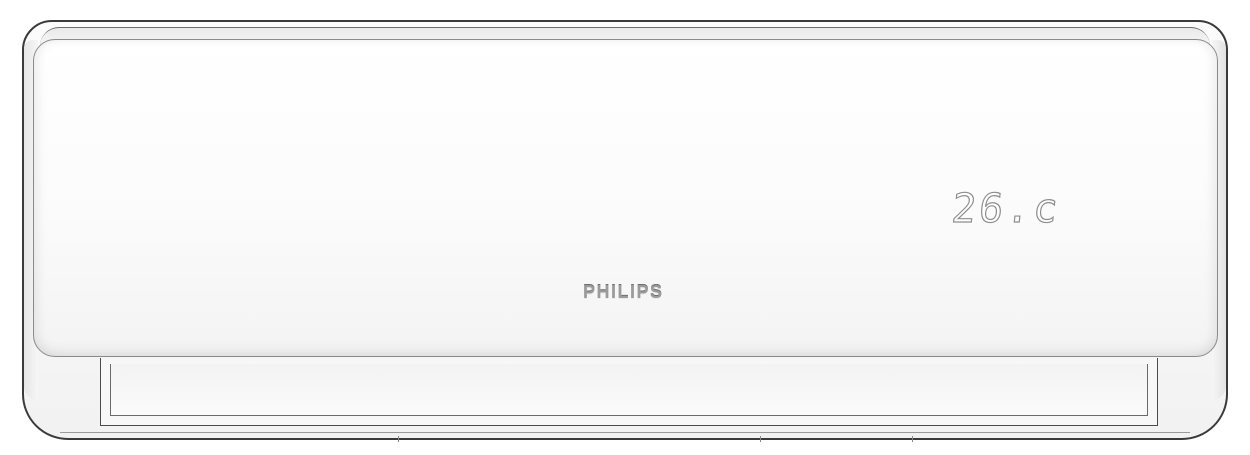  Describe the element at coordinates (629, 390) in the screenshot. I see `air-louver` at that location.